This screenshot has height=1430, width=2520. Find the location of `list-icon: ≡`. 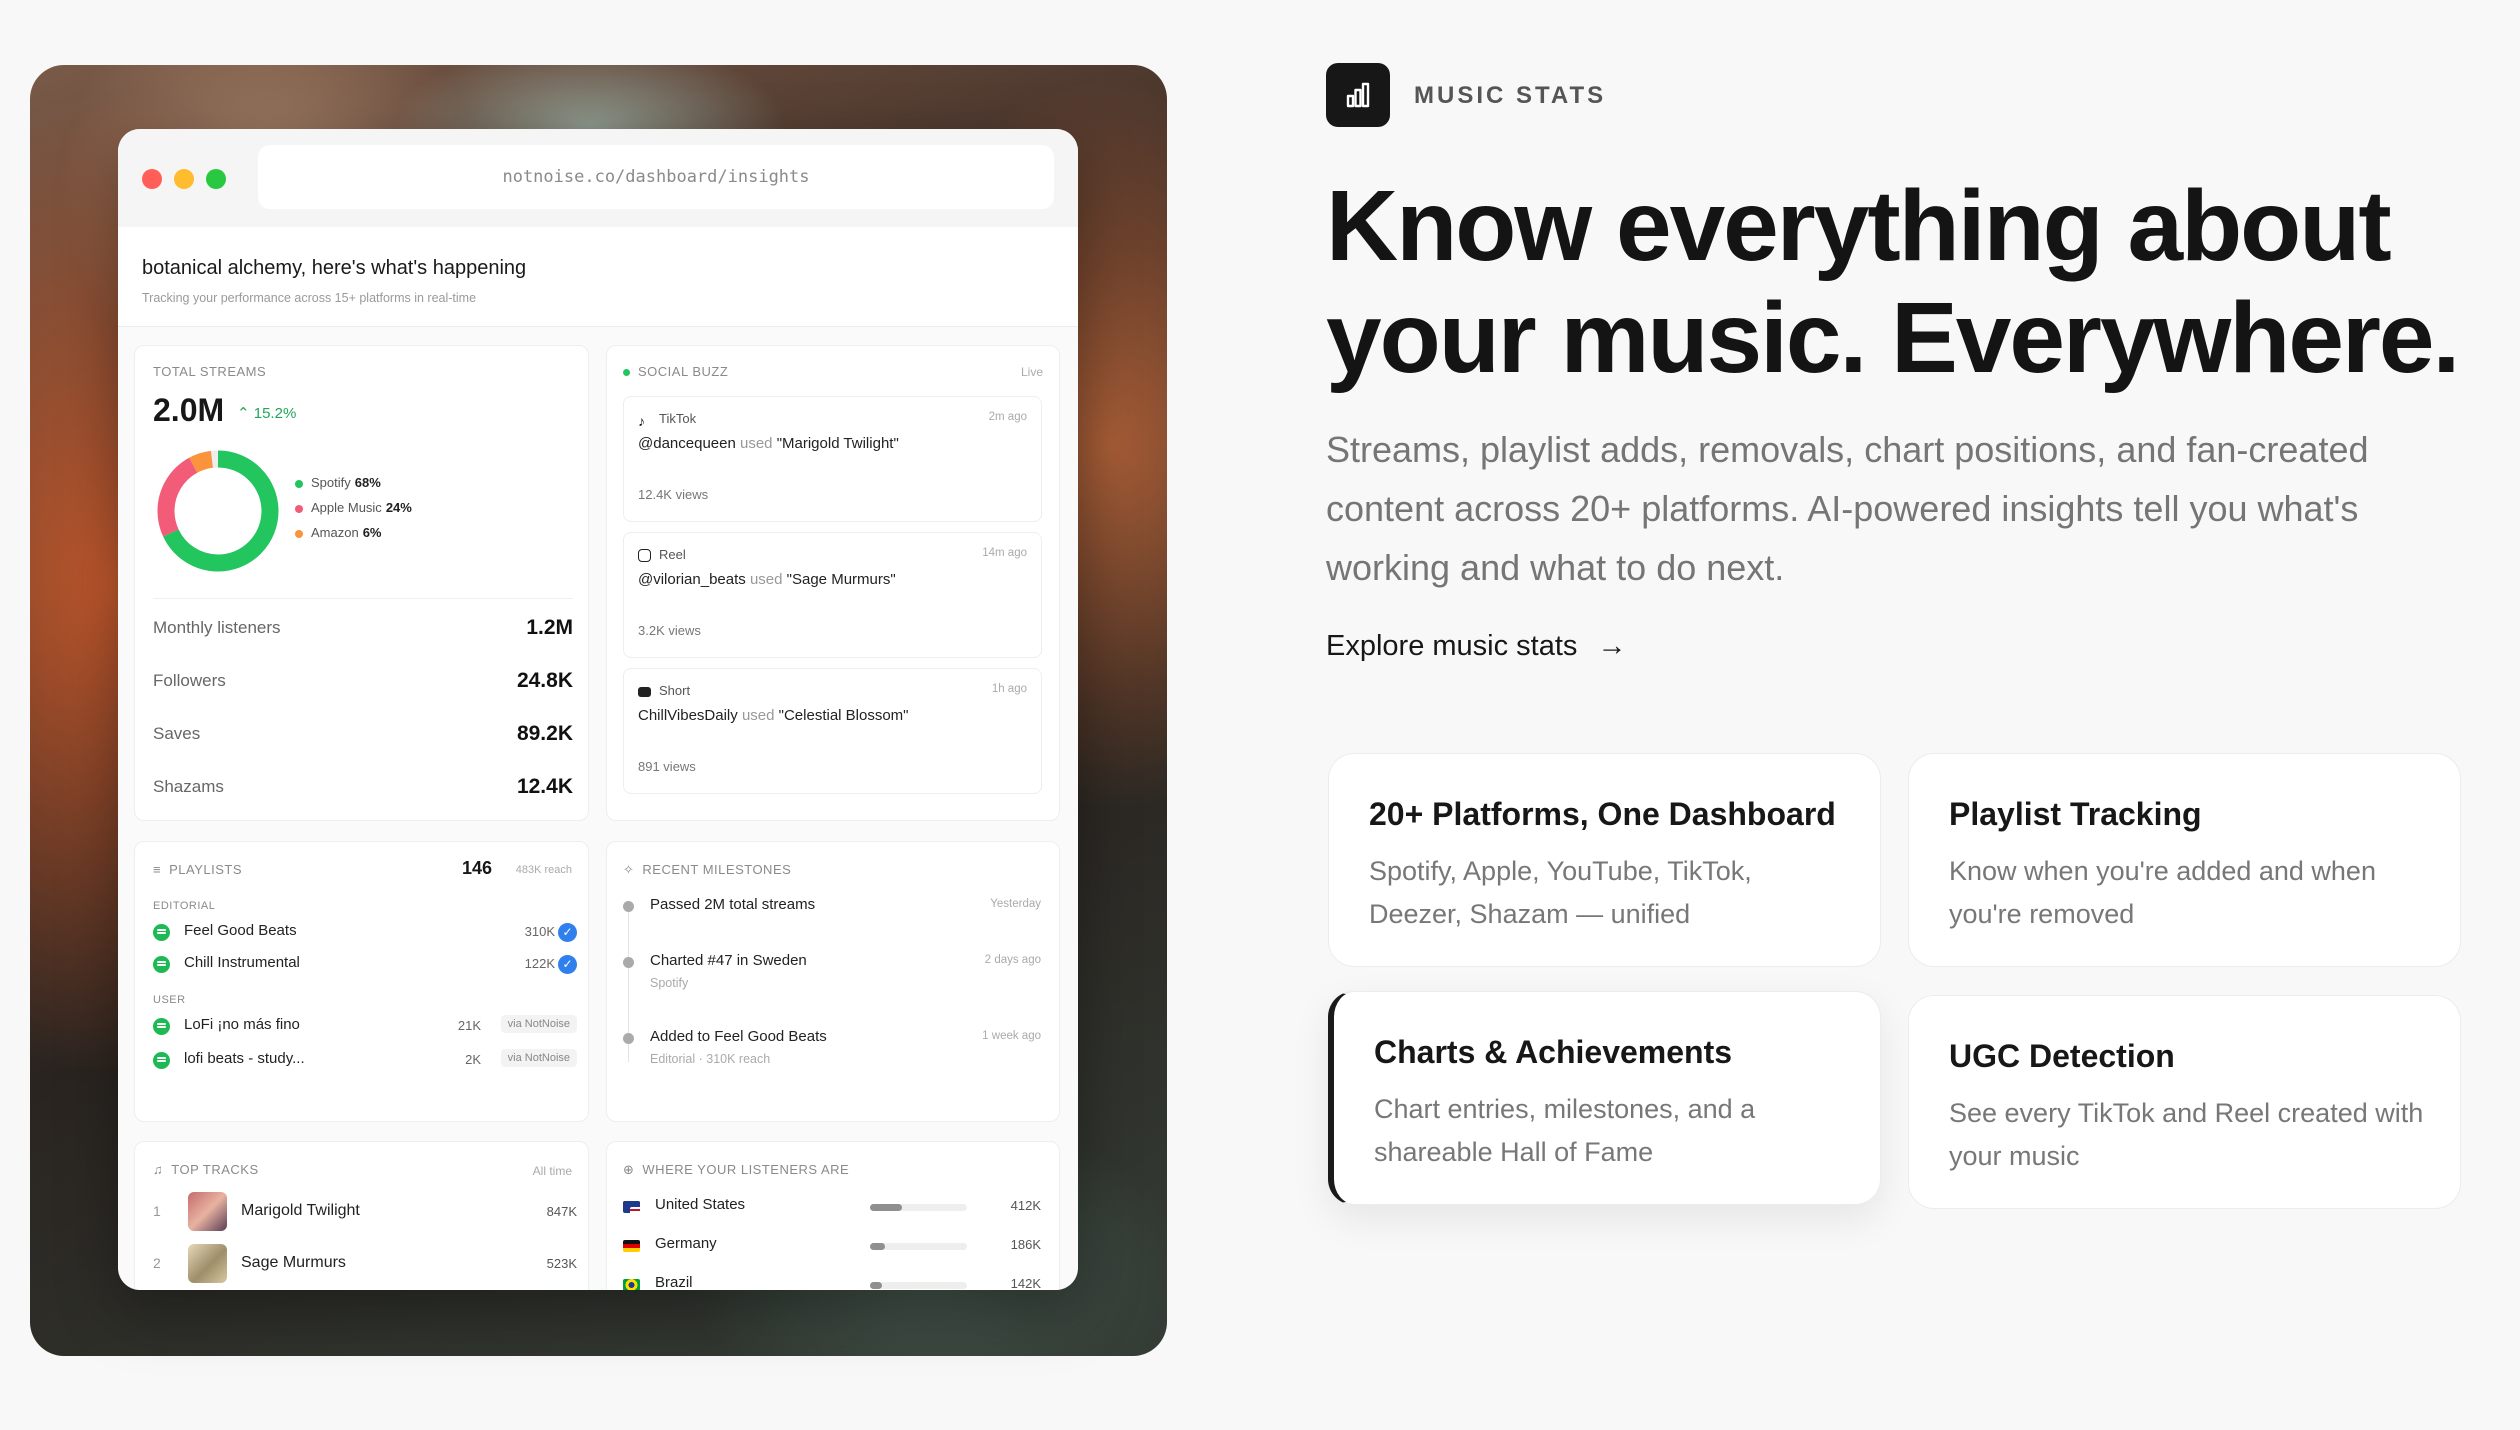

list-icon: ≡ is located at coordinates (157, 869).